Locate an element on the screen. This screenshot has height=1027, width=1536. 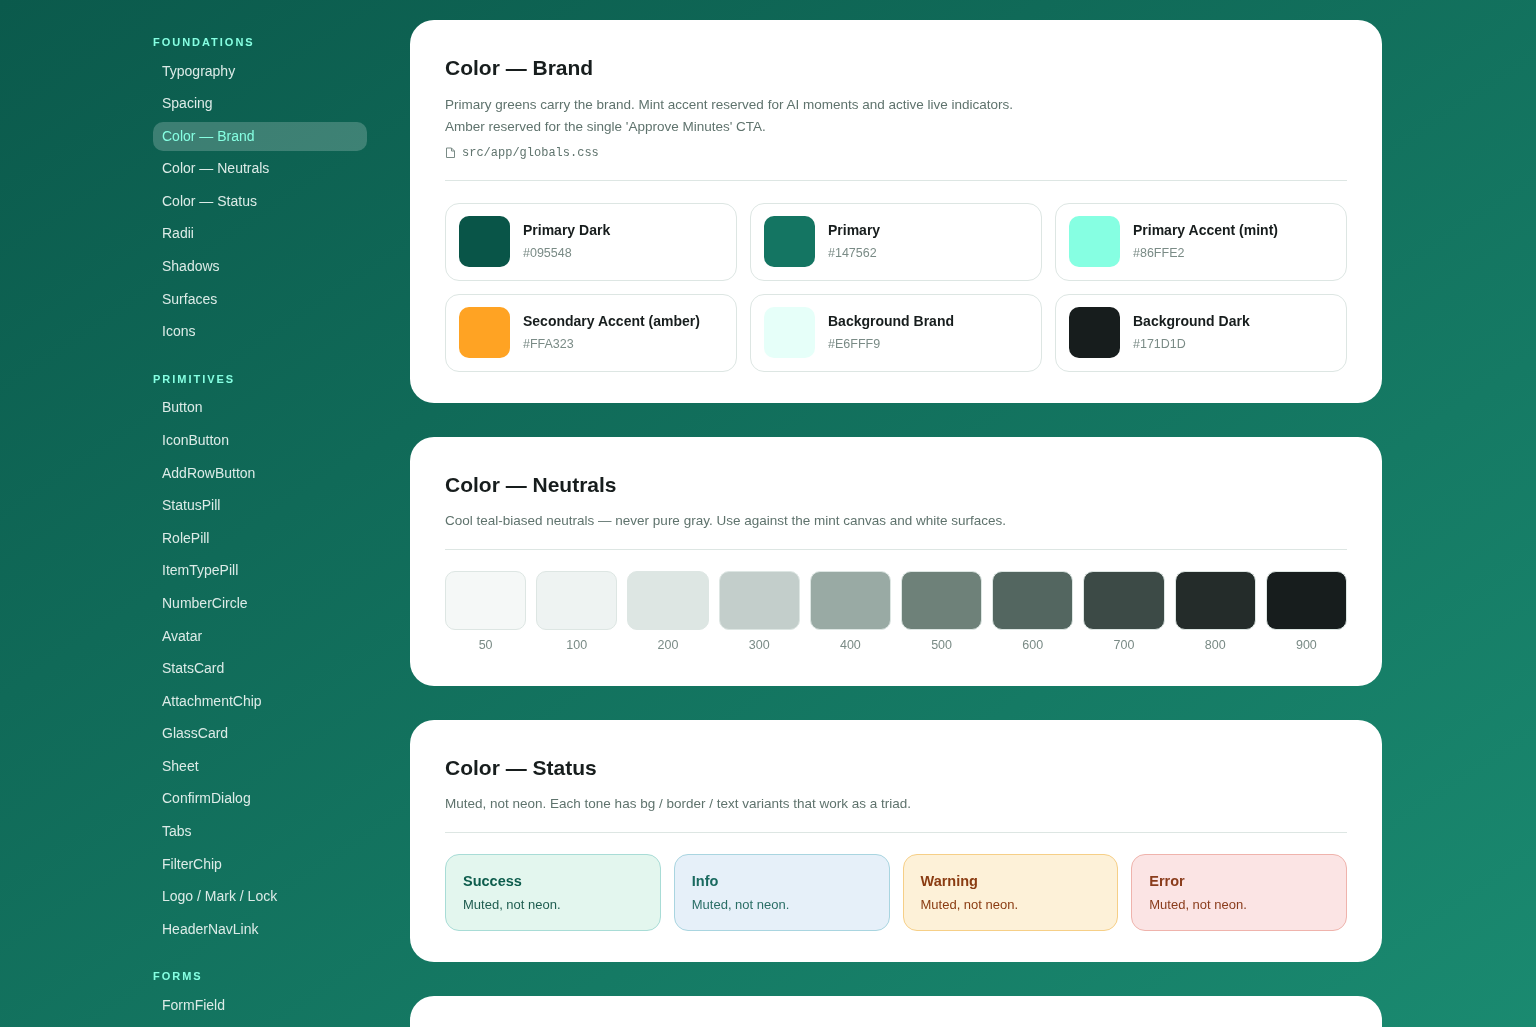
swatch-name: Background Brand is located at coordinates (891, 322).